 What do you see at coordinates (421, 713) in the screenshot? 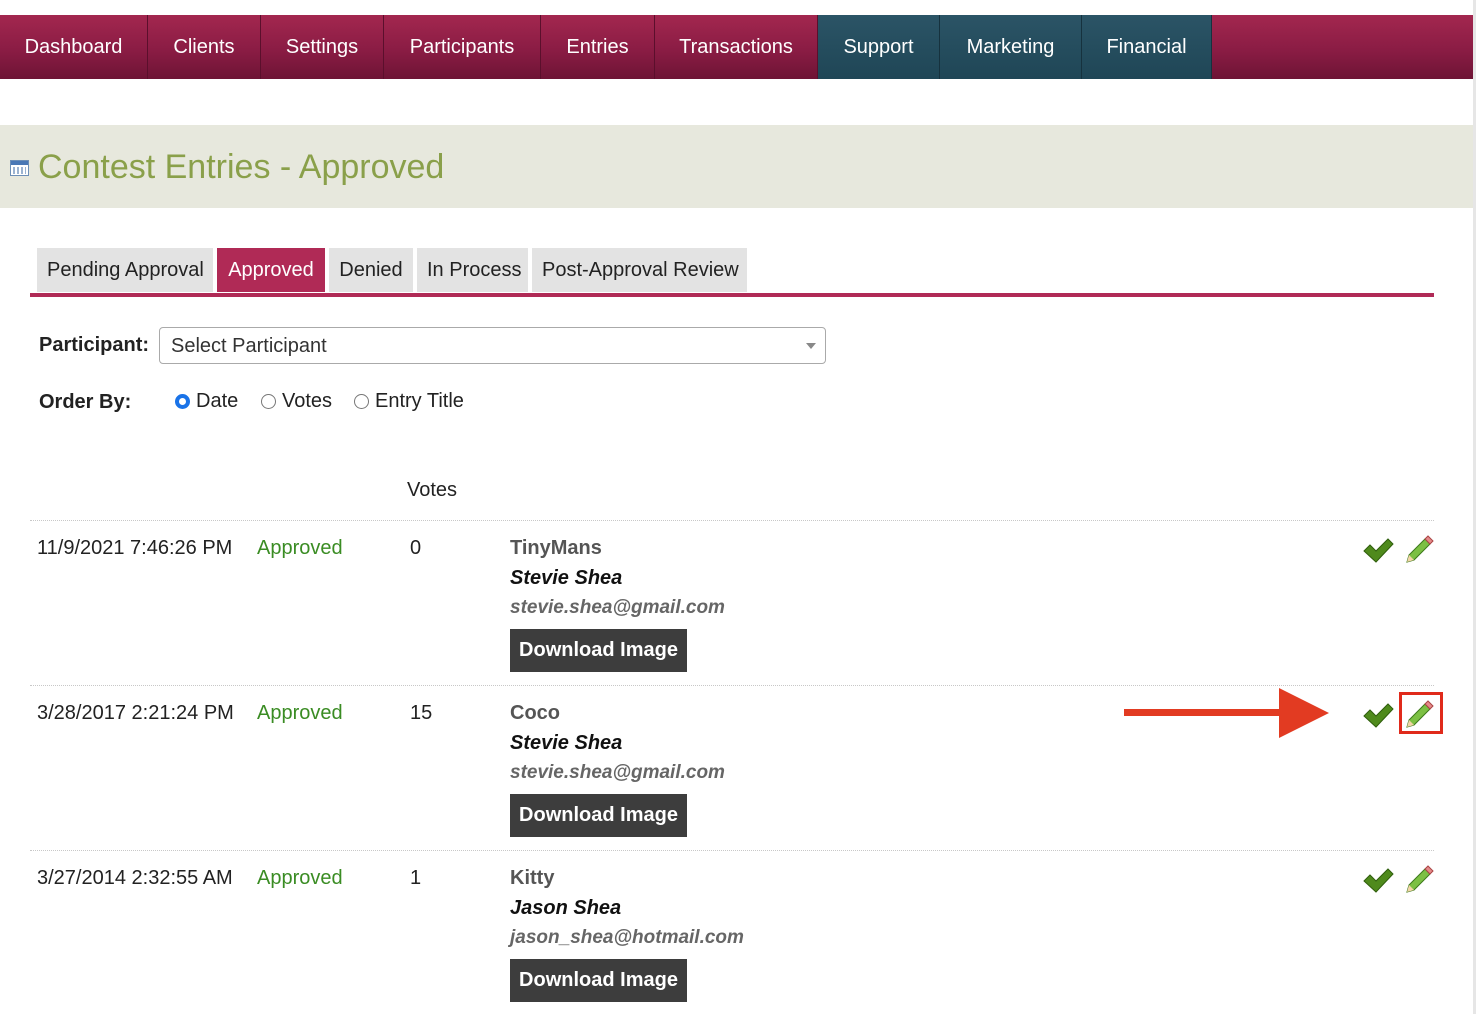
I see `entry-votes: 15` at bounding box center [421, 713].